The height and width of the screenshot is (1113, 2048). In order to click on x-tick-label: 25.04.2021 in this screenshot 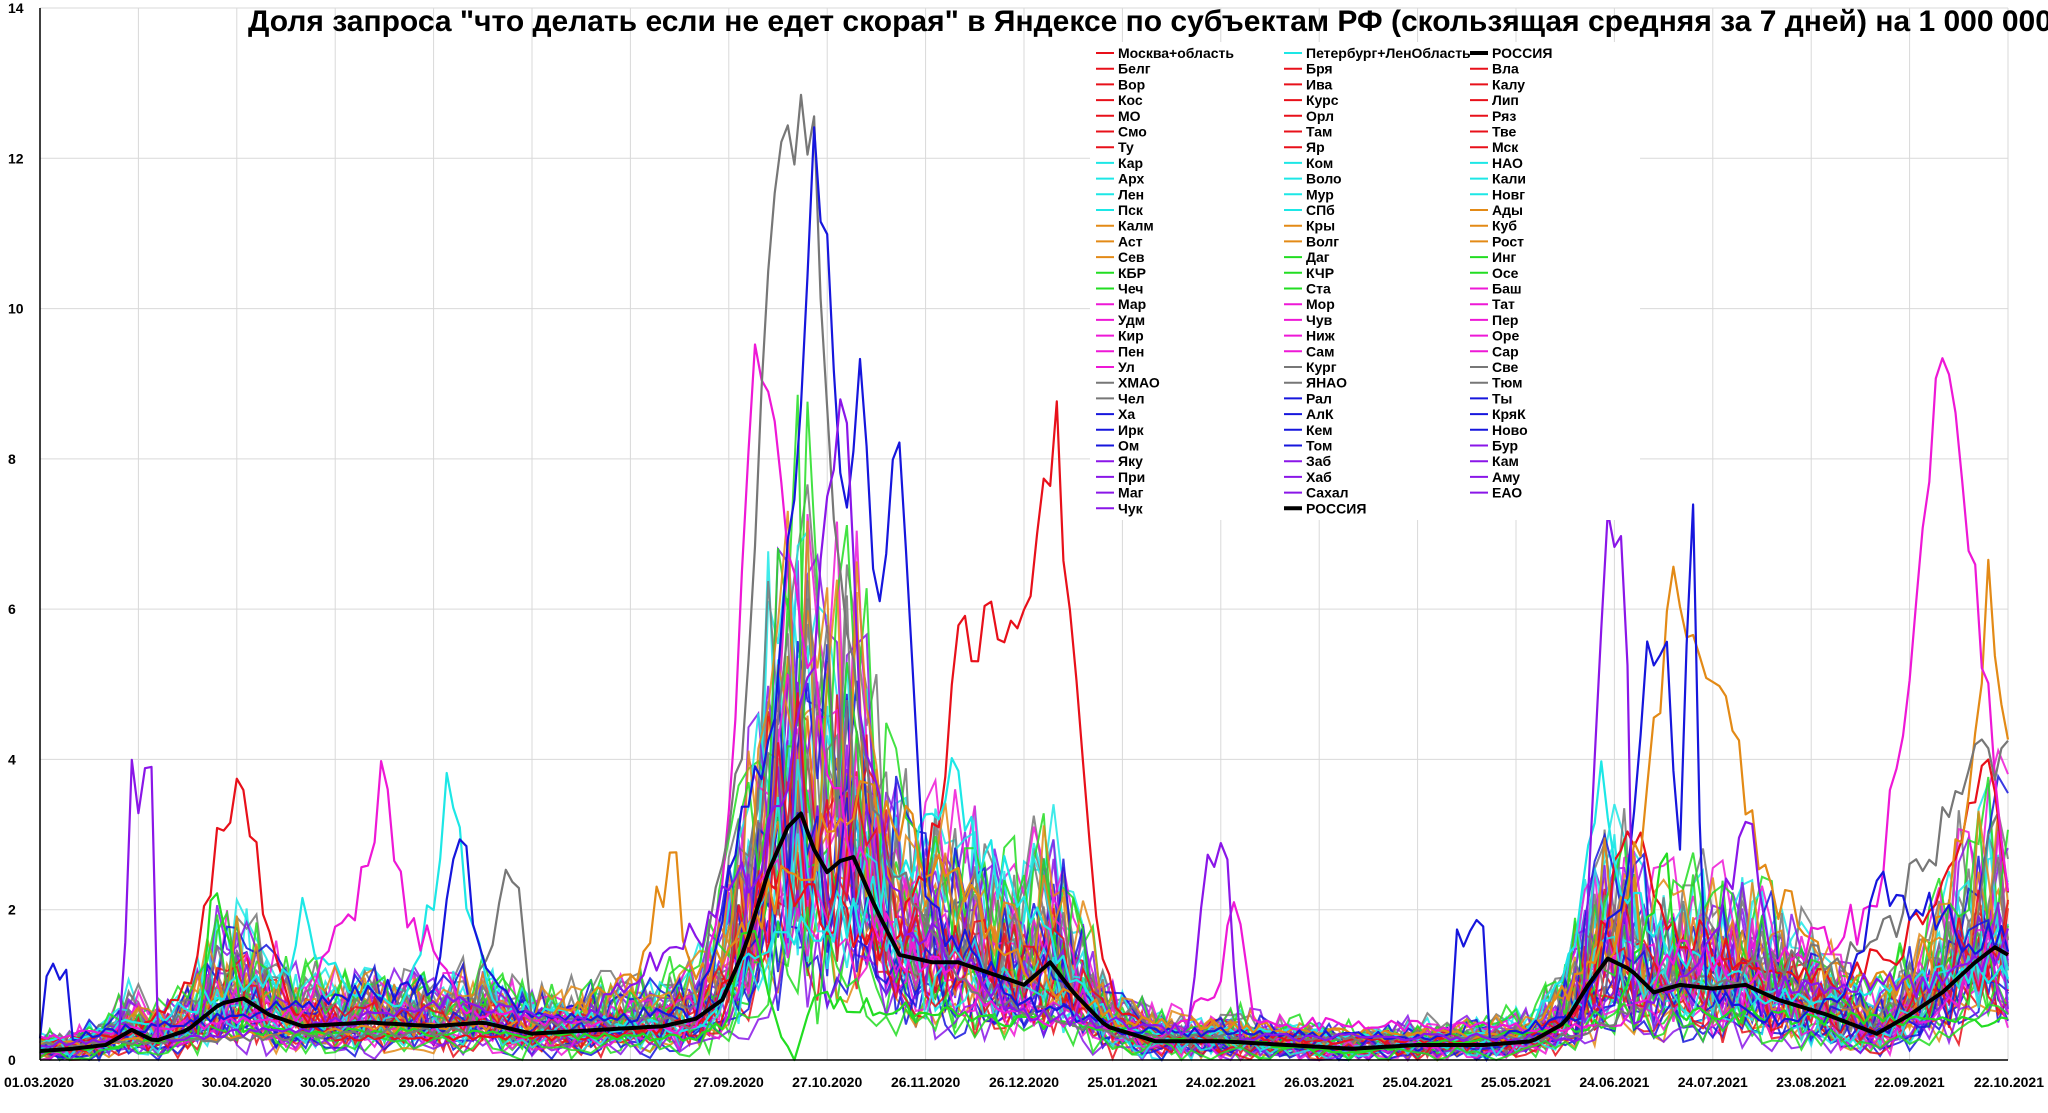, I will do `click(1418, 1082)`.